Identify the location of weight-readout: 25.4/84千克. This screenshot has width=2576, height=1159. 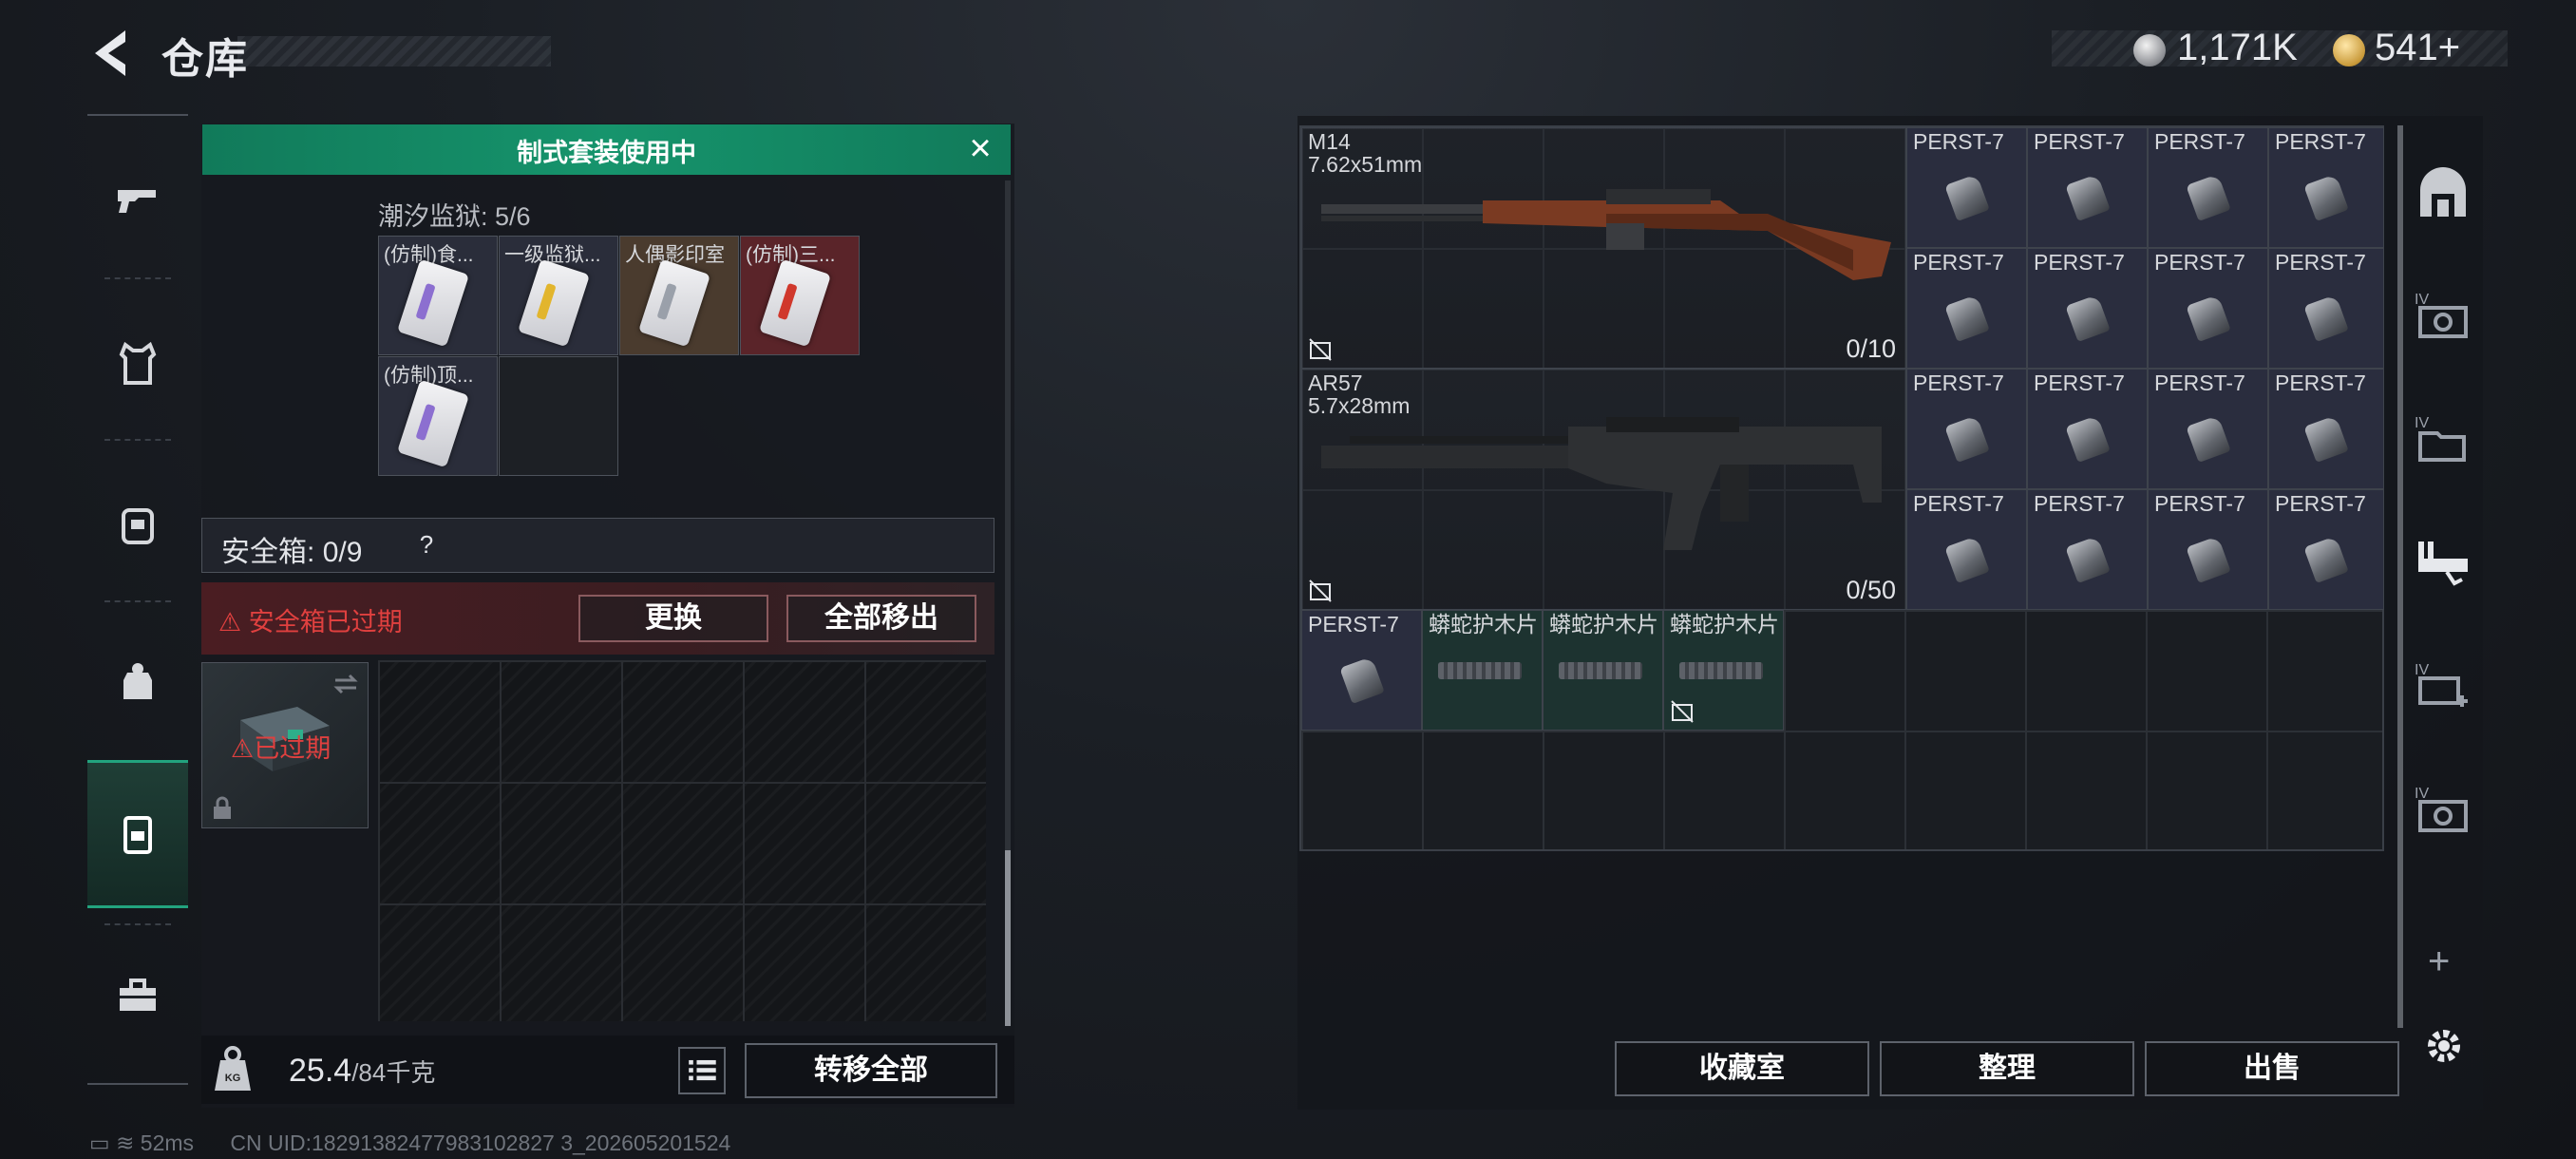
(362, 1071).